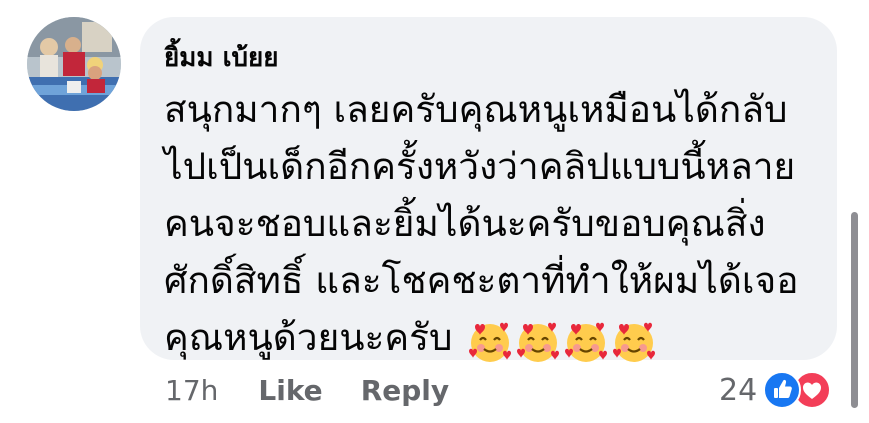 Image resolution: width=869 pixels, height=423 pixels. I want to click on avatar, so click(74, 64).